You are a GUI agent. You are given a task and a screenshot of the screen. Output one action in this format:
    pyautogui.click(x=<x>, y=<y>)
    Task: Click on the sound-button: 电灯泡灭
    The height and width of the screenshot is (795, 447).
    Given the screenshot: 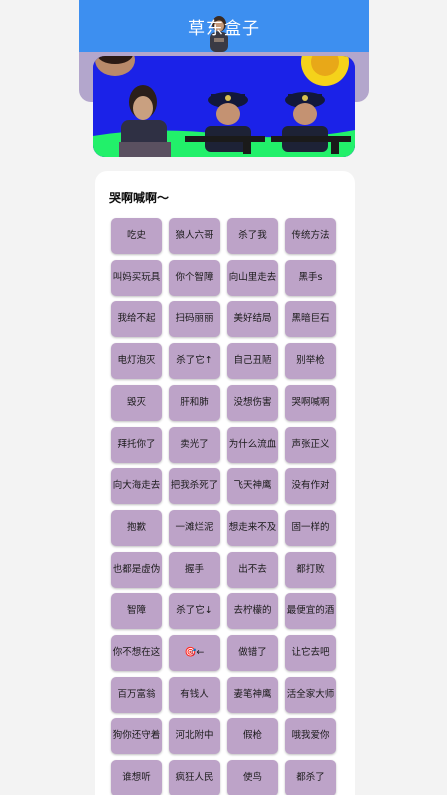 What is the action you would take?
    pyautogui.click(x=136, y=361)
    